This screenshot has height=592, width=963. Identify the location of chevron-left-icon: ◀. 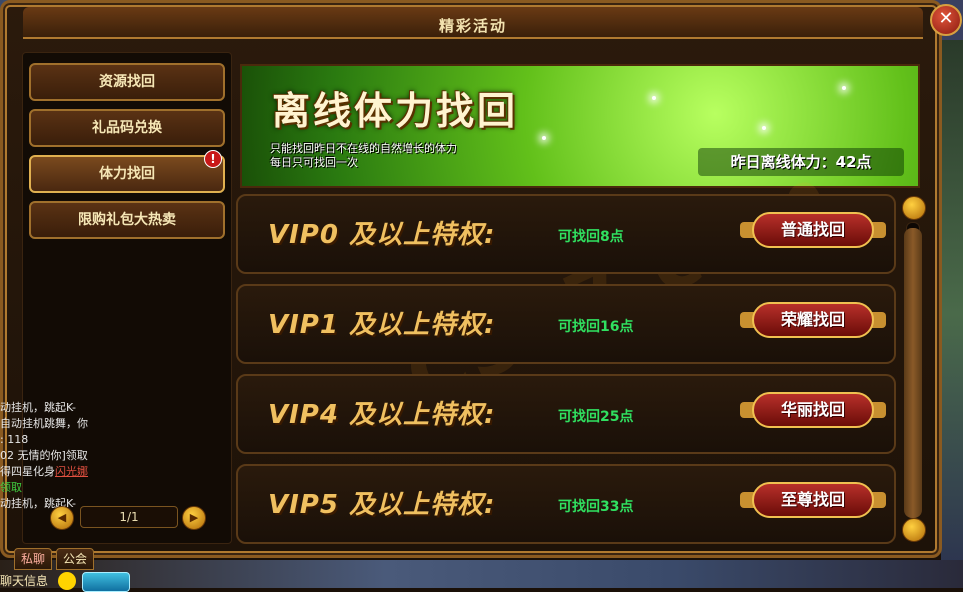
(62, 517).